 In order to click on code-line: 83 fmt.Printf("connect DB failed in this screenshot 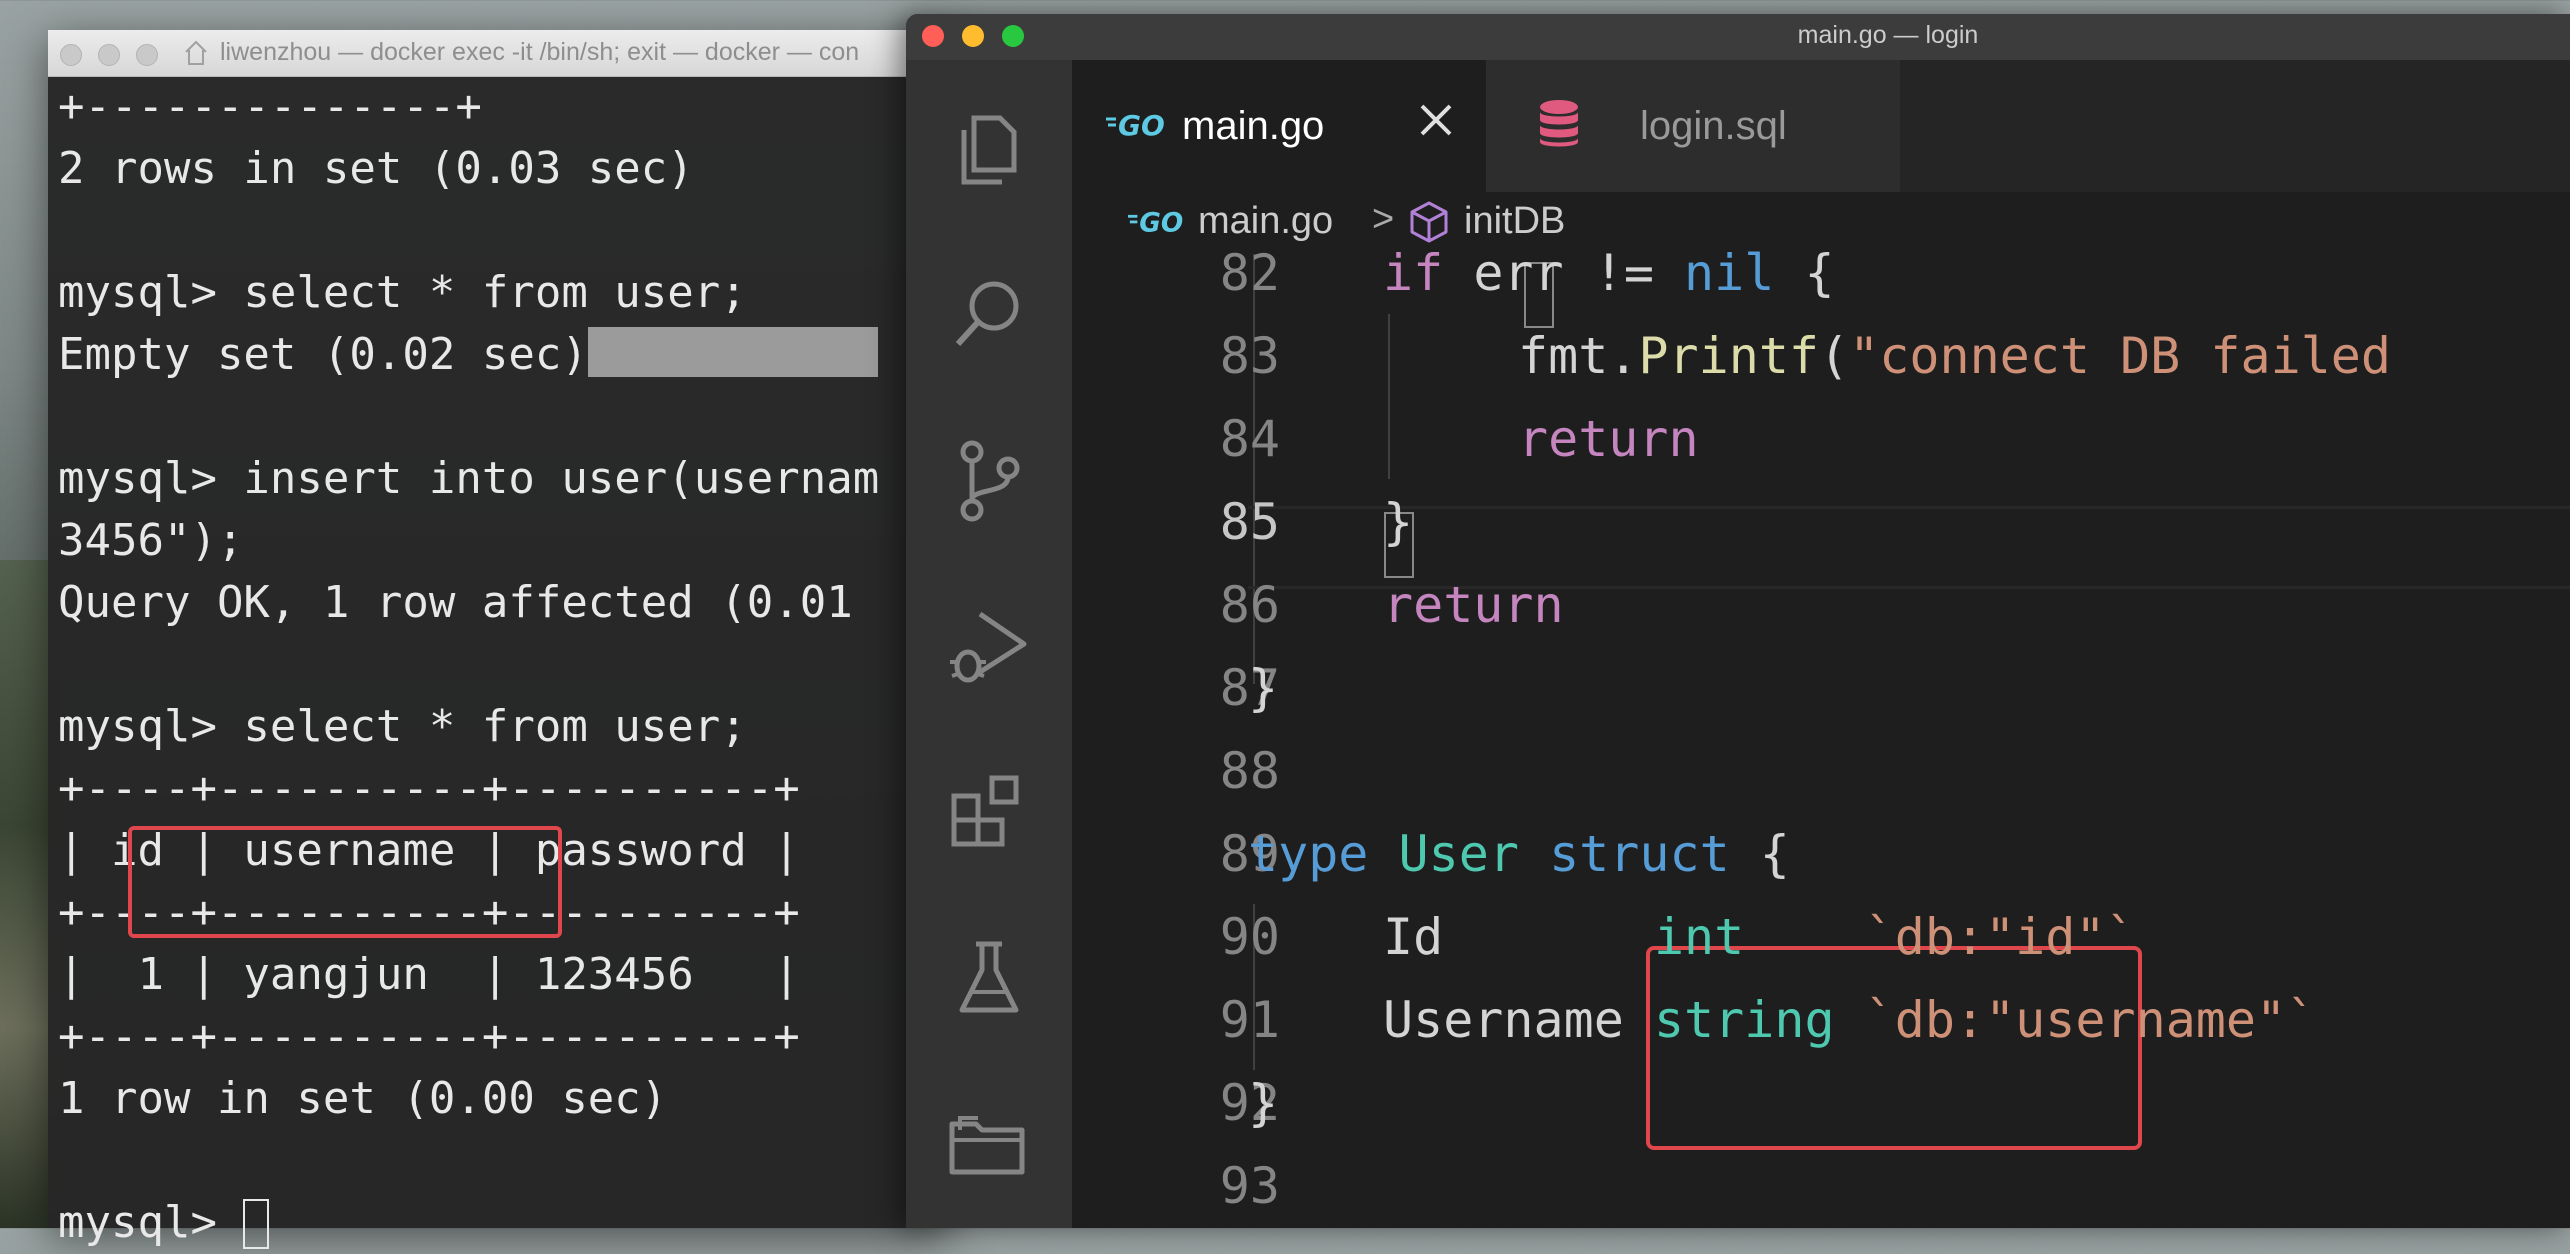, I will do `click(1821, 356)`.